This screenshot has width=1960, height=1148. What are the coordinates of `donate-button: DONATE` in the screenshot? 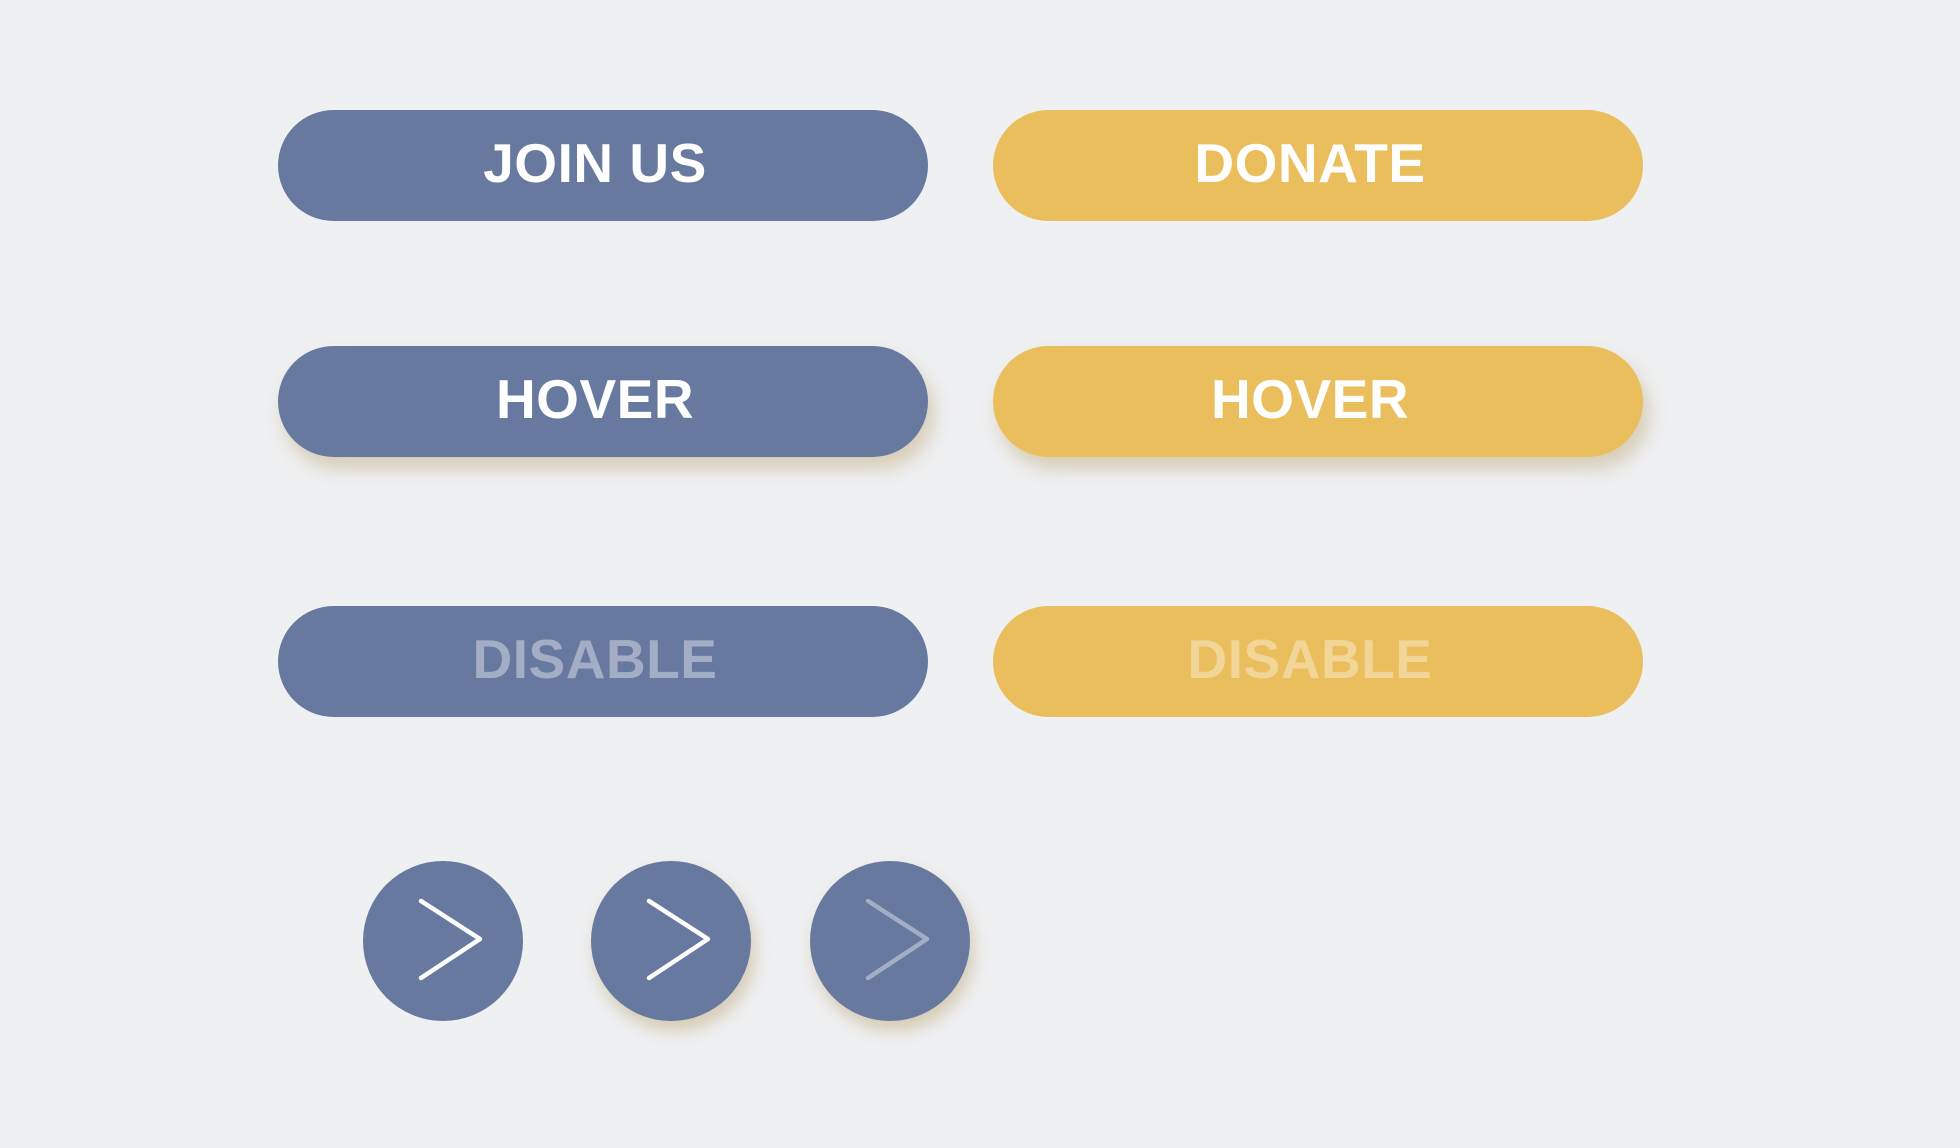 It's located at (1318, 165).